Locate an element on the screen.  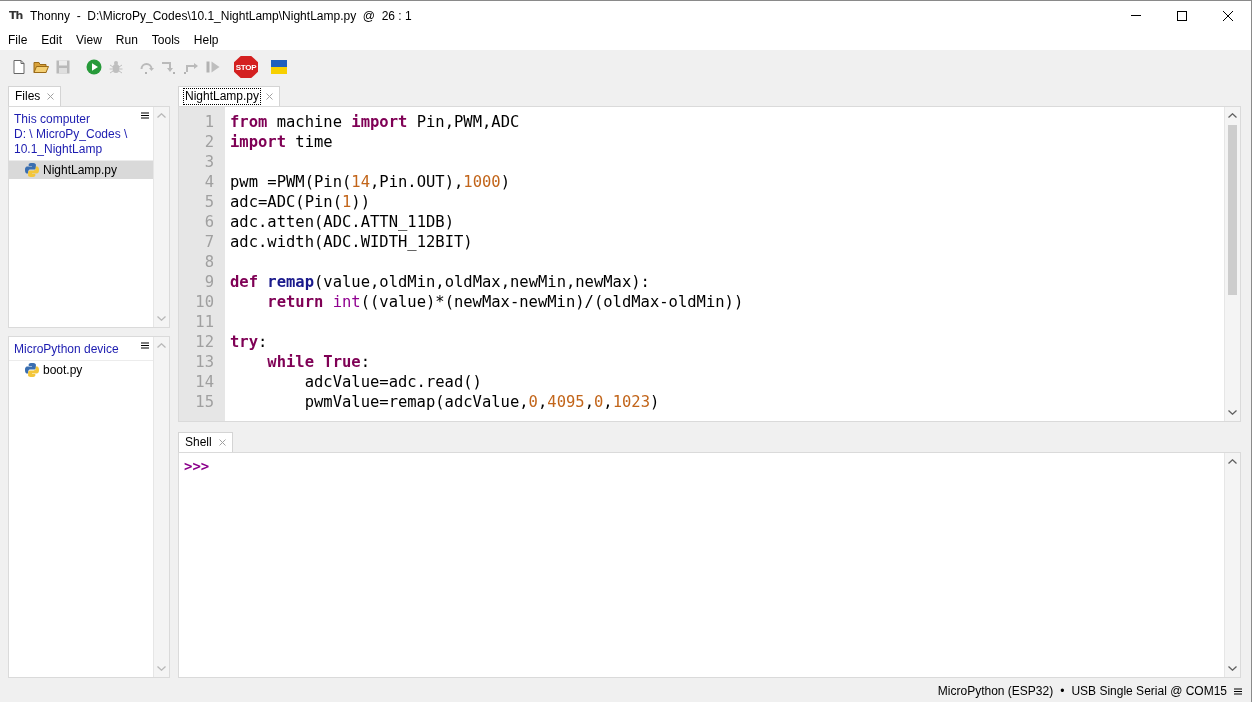
play-icon is located at coordinates (94, 67).